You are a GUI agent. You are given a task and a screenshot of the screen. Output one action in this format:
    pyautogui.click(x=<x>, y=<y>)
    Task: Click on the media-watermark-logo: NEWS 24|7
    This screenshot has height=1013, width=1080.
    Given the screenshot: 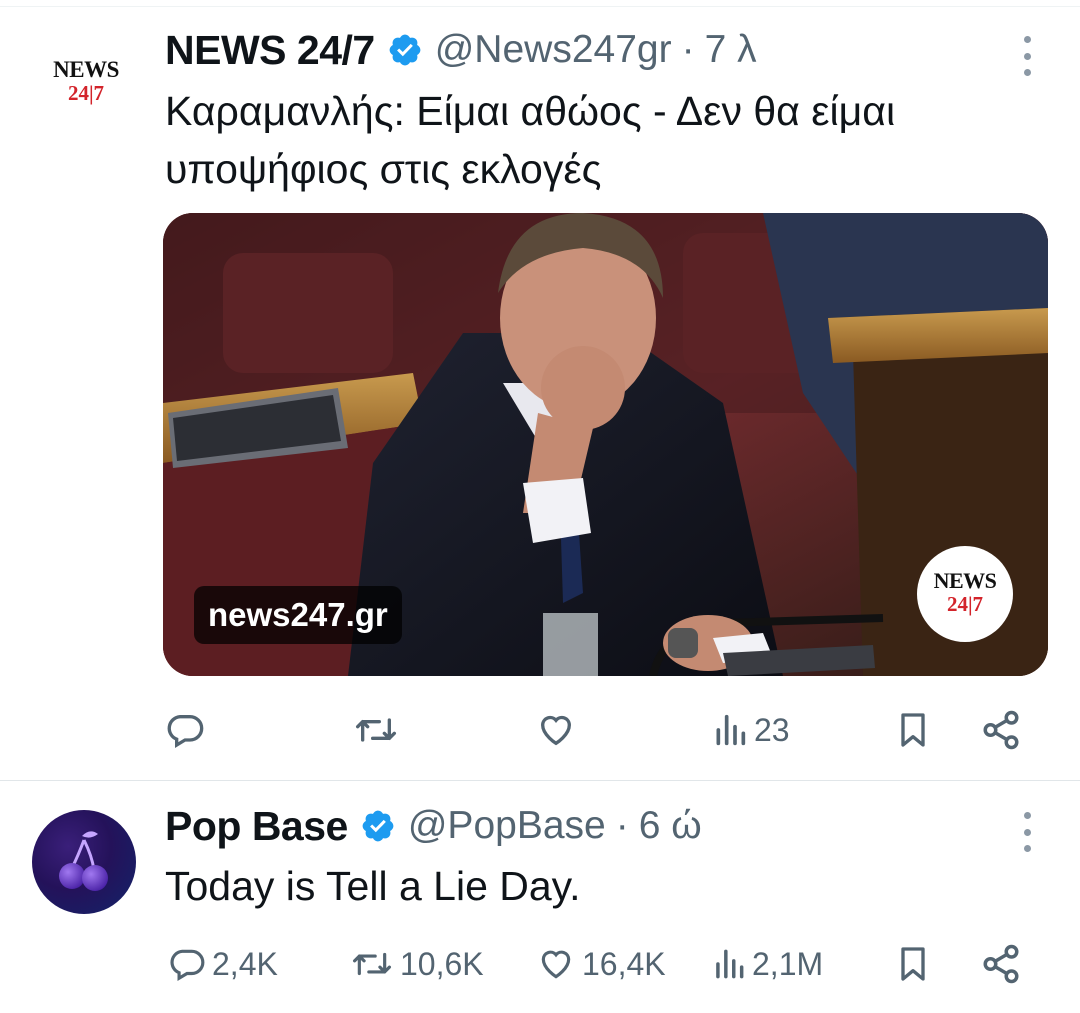 What is the action you would take?
    pyautogui.click(x=965, y=594)
    